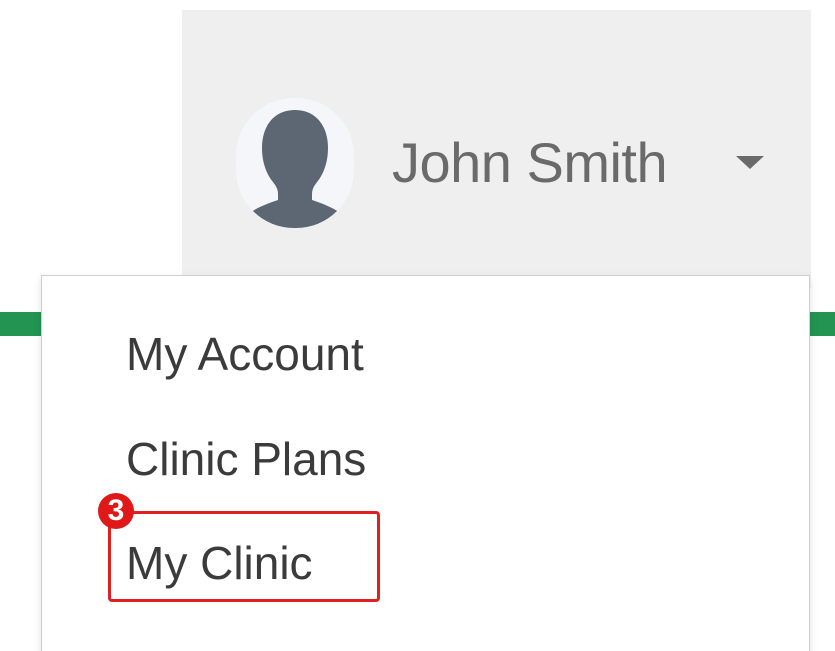 The width and height of the screenshot is (835, 651). Describe the element at coordinates (219, 563) in the screenshot. I see `menu-item-my-clinic: My Clinic` at that location.